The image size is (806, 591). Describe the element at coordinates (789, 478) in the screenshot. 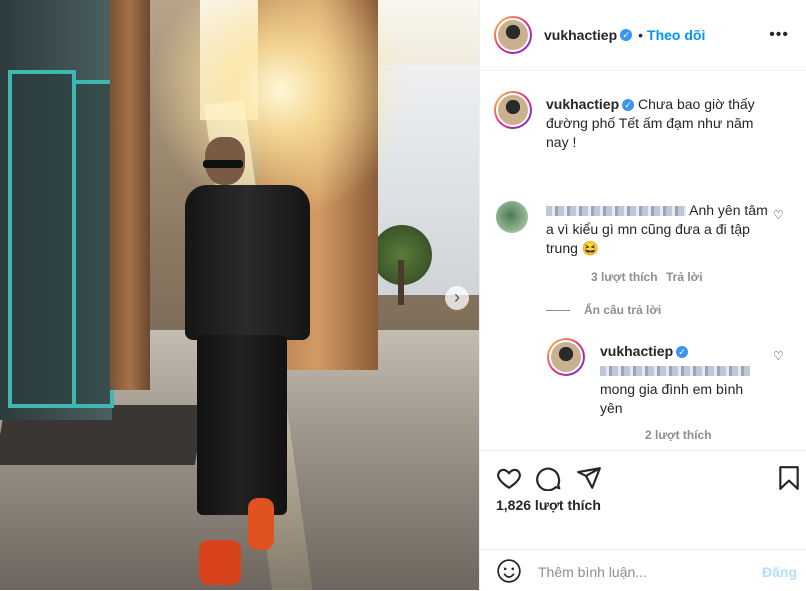

I see `bookmark-icon` at that location.